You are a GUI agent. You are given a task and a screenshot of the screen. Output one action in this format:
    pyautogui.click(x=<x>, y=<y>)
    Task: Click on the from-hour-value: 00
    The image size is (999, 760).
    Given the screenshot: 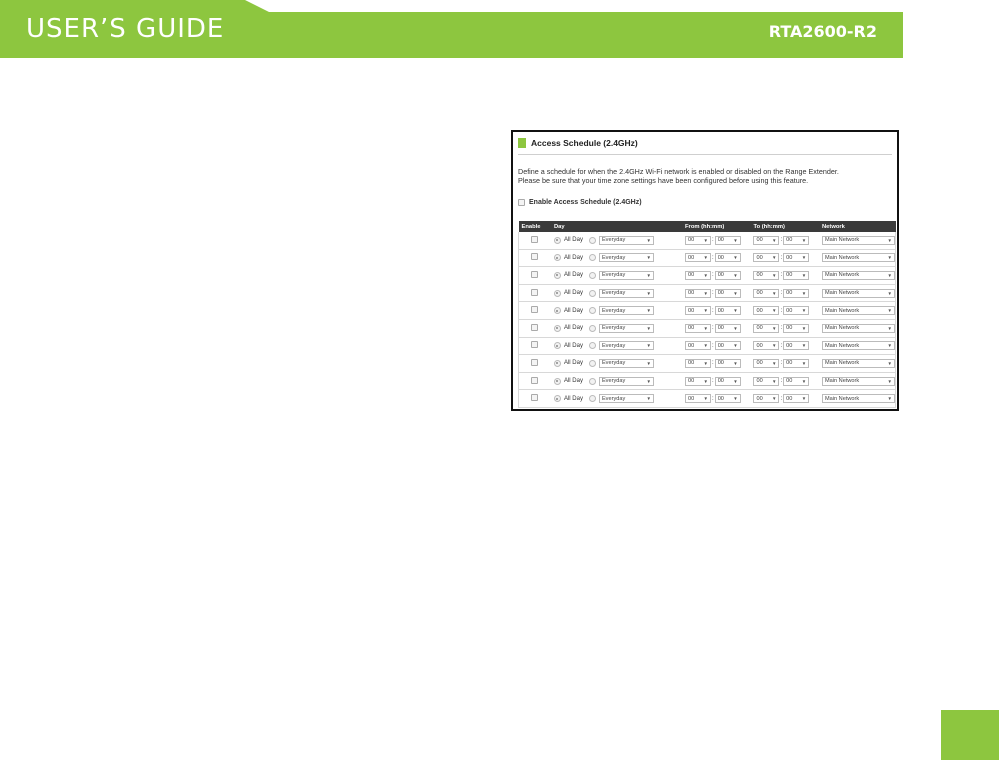 What is the action you would take?
    pyautogui.click(x=691, y=310)
    